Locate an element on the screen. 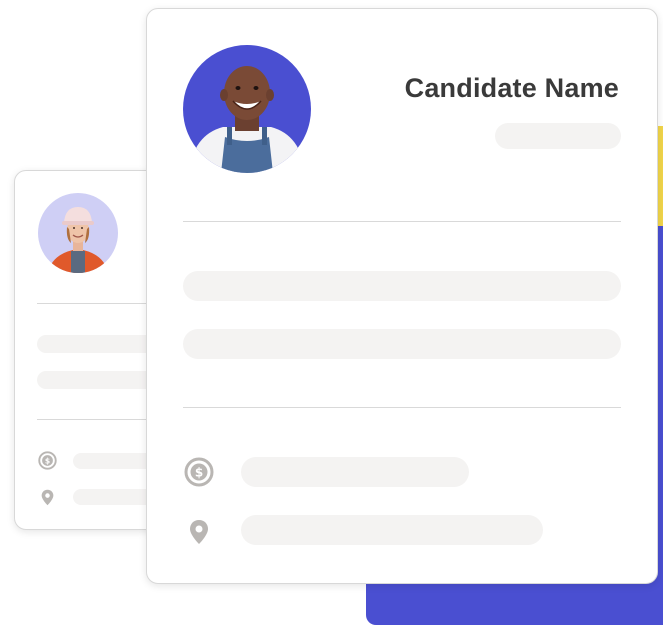  candidate-name: Candidate Name is located at coordinates (511, 88).